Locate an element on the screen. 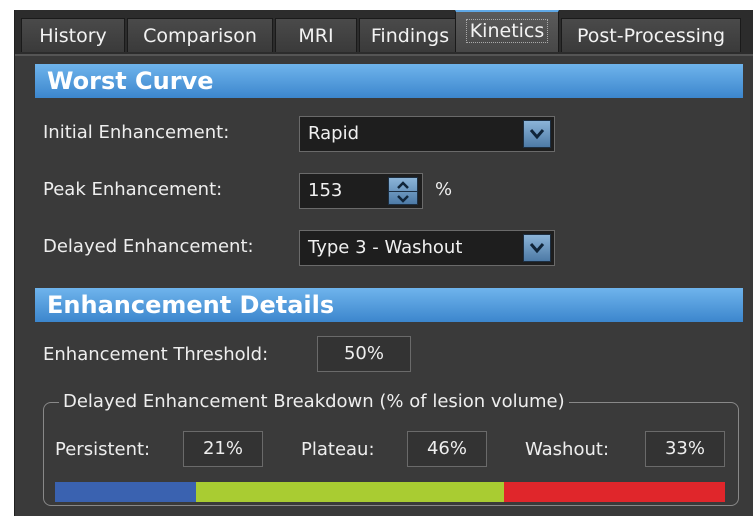 The height and width of the screenshot is (516, 754). tab-label: Findings is located at coordinates (410, 36).